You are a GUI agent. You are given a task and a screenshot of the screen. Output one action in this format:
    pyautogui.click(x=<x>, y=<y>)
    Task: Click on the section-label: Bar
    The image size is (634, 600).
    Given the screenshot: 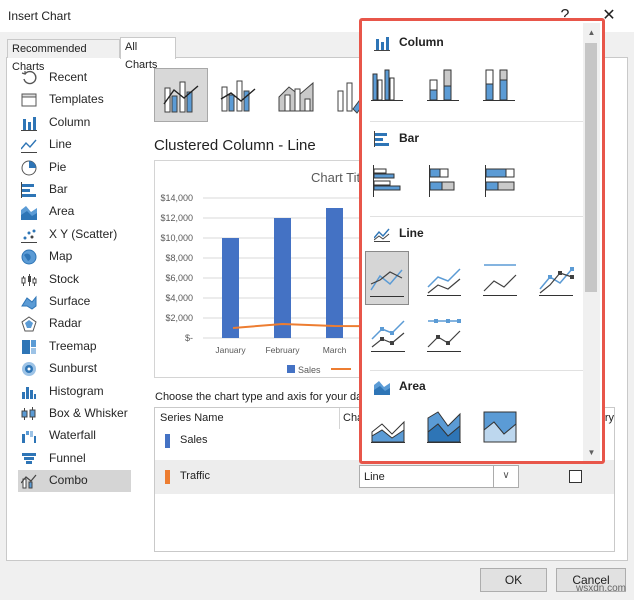 What is the action you would take?
    pyautogui.click(x=409, y=138)
    